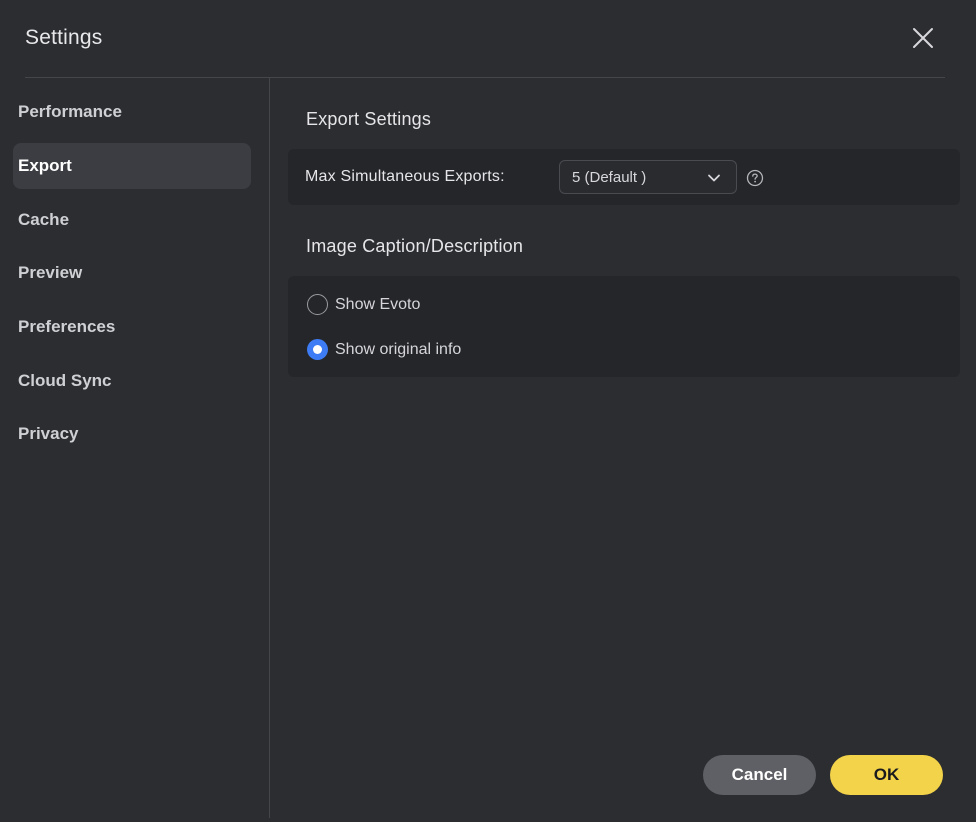  Describe the element at coordinates (317, 304) in the screenshot. I see `radio-button-unchecked` at that location.